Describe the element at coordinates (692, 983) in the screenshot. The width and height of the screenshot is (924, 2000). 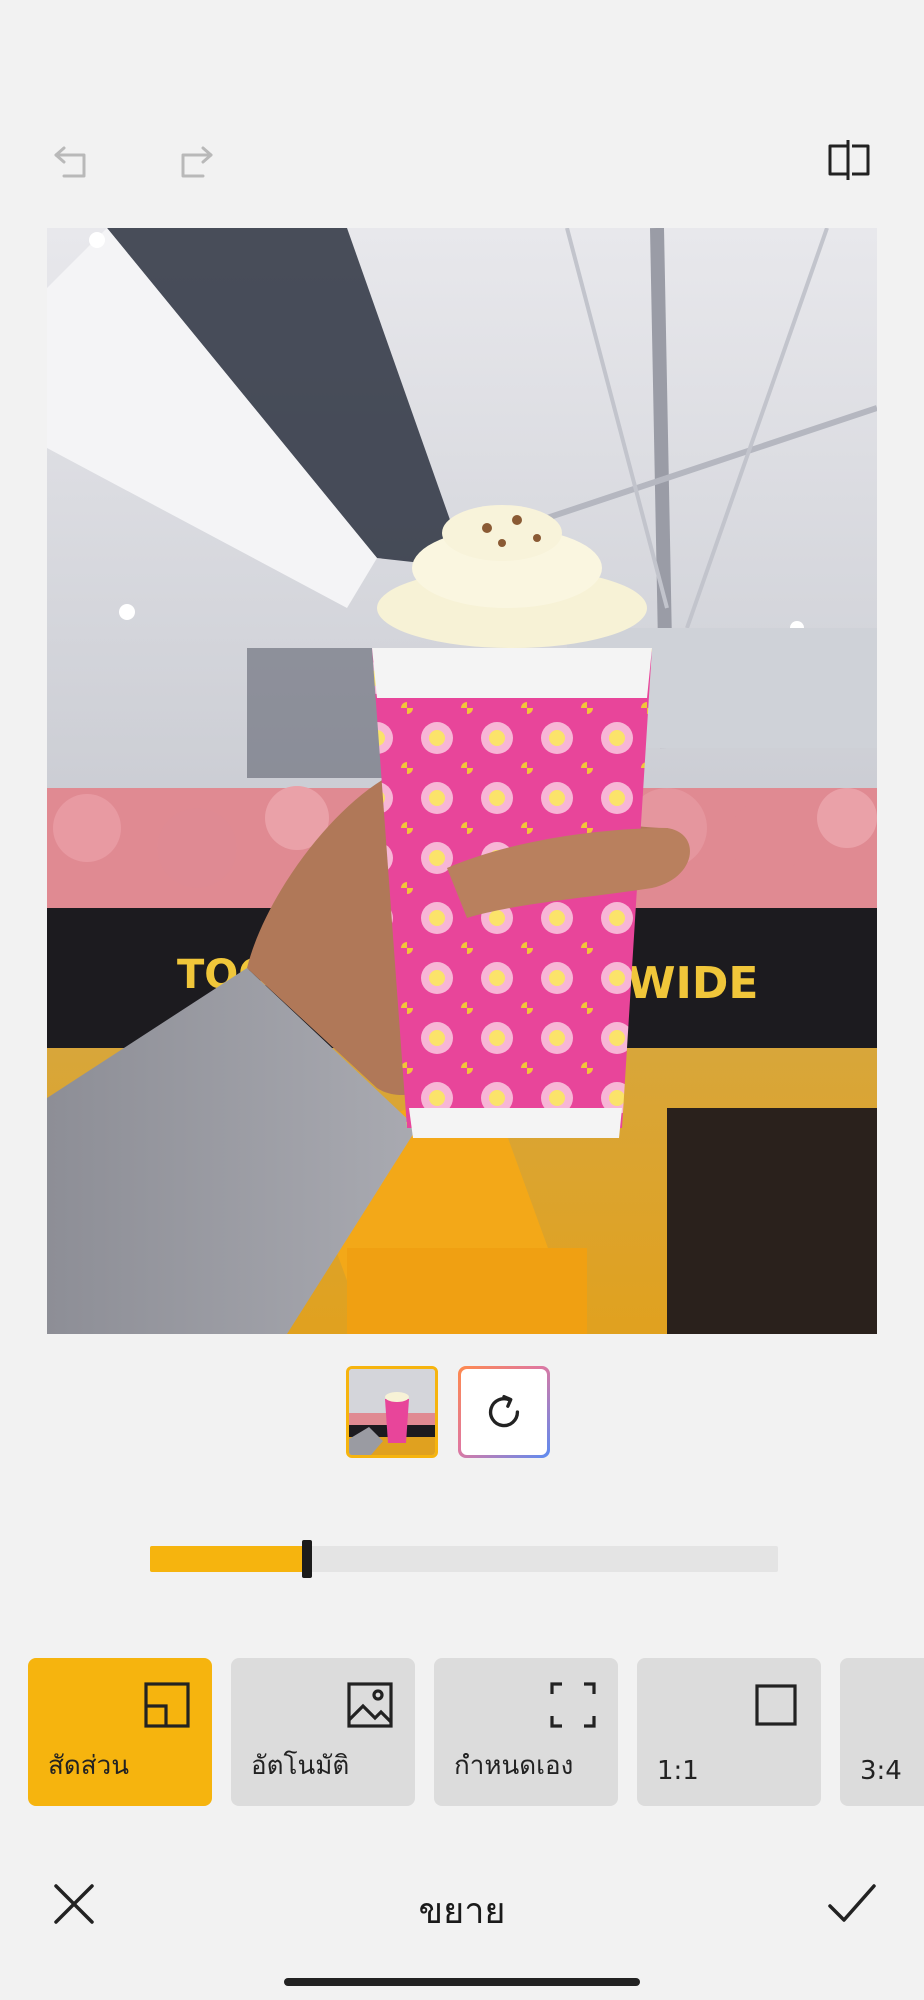
I see `neon-sign-right: WIDE` at that location.